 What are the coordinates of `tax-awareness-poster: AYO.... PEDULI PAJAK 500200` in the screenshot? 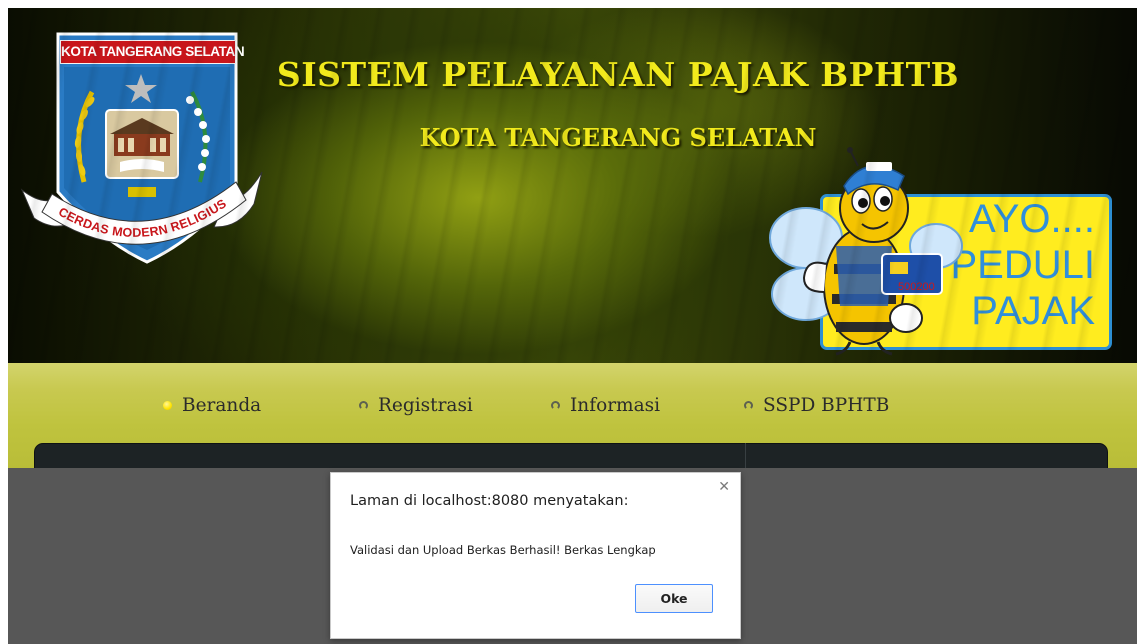 It's located at (939, 252).